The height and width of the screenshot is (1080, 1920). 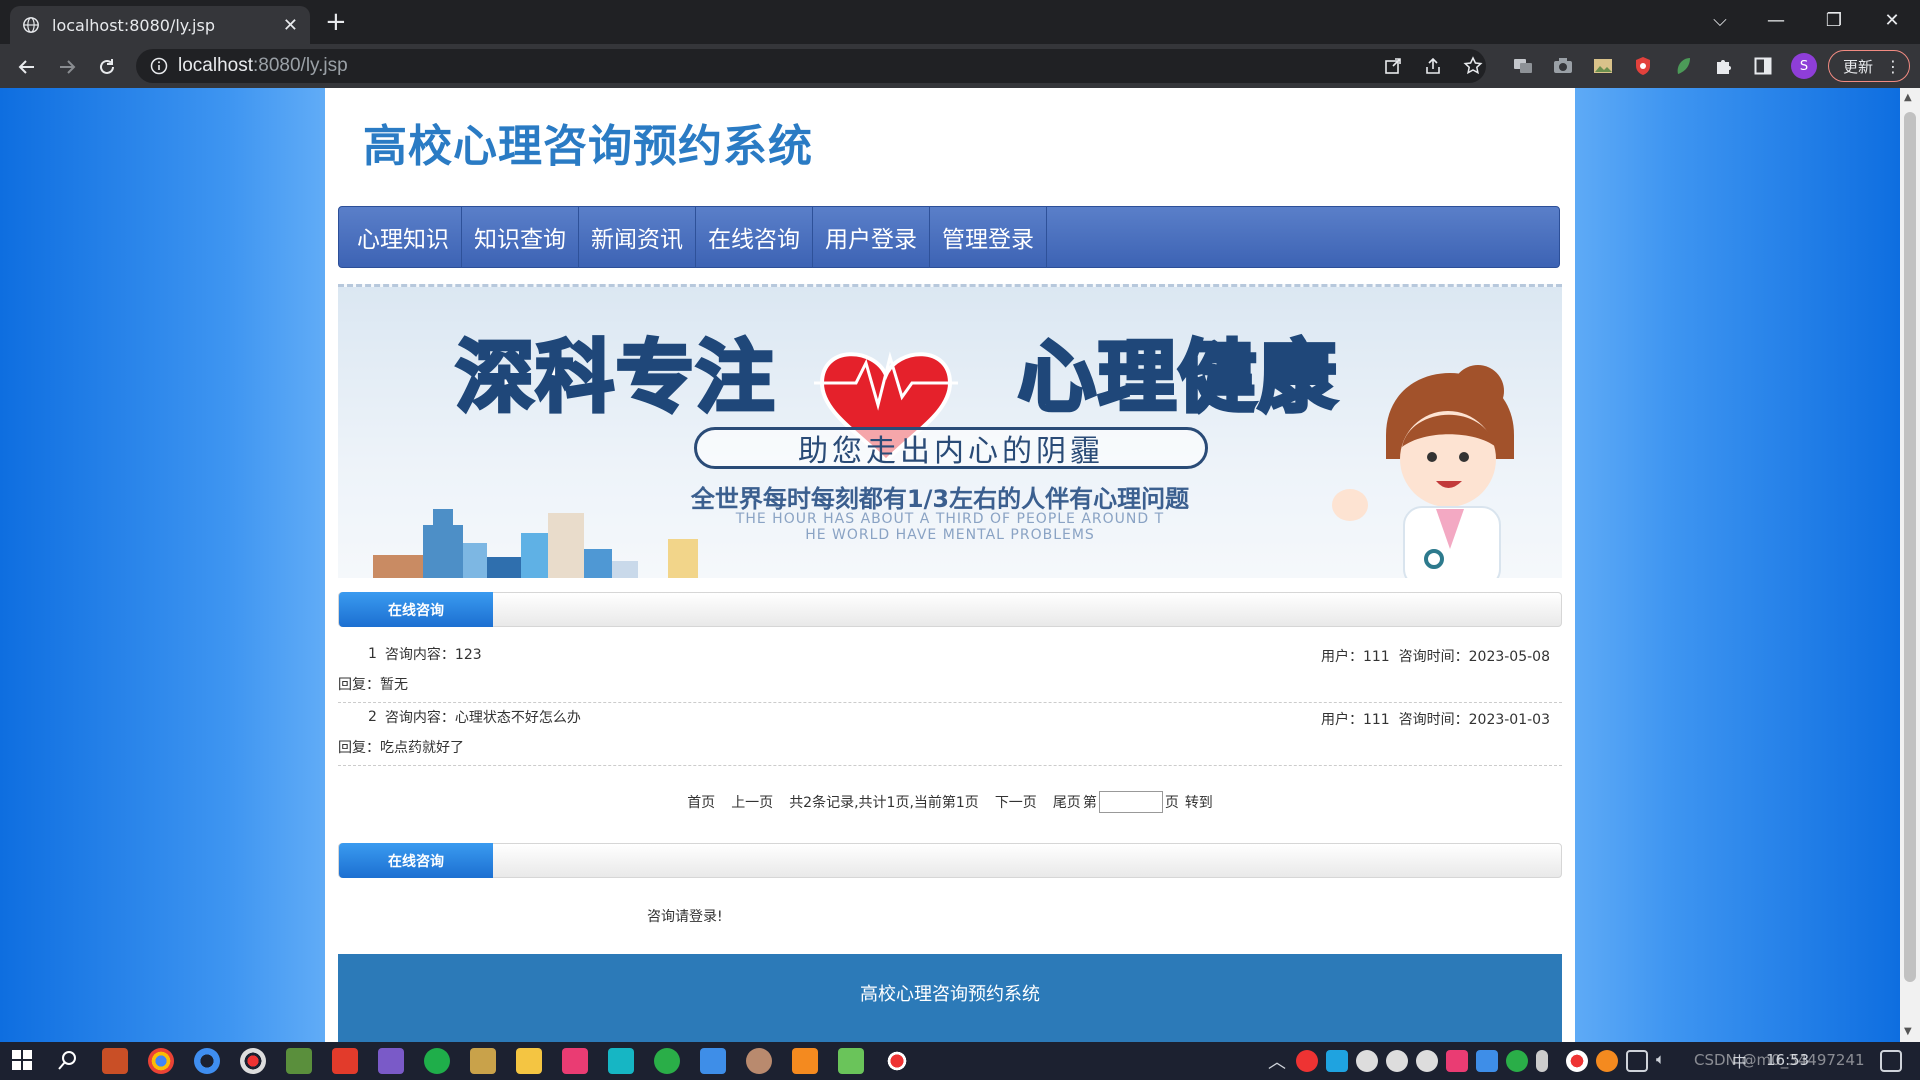 I want to click on minimize-icon: —, so click(x=1776, y=20).